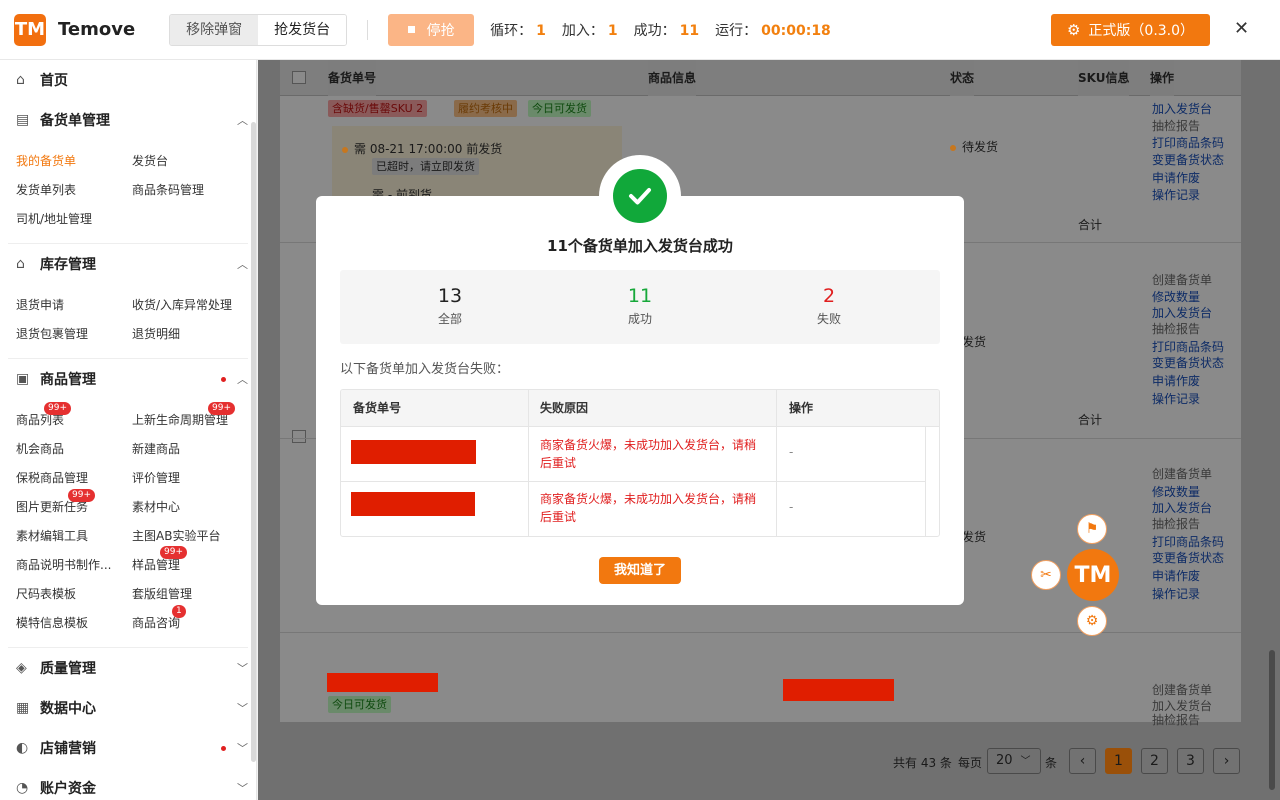  I want to click on nav-marketing: ◐店铺营销﹀, so click(132, 748).